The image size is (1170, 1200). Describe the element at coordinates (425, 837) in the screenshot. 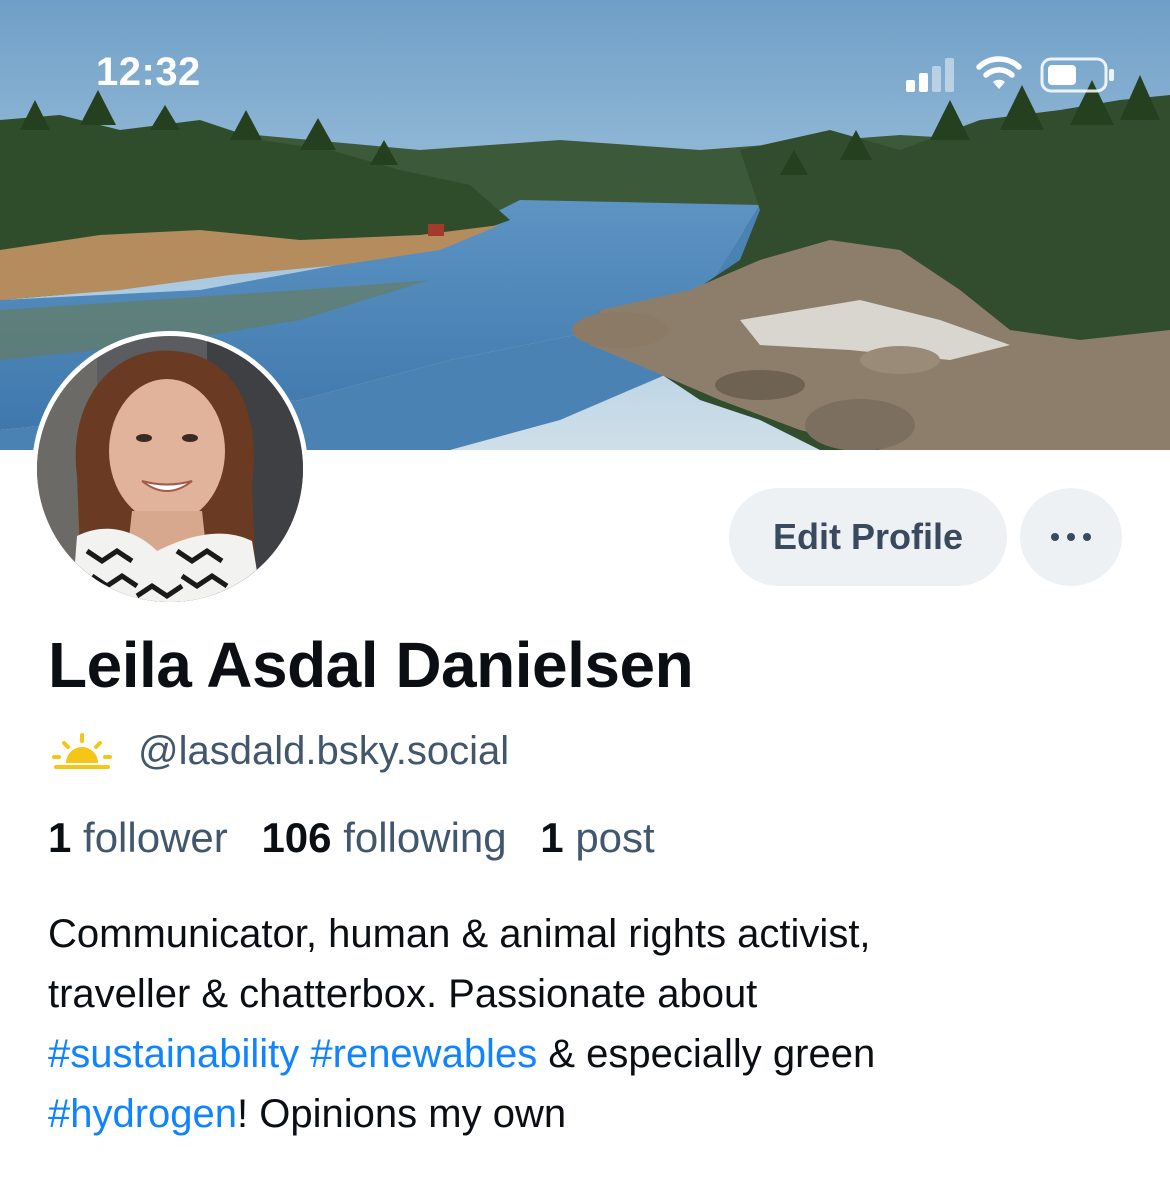

I see `following-label: following` at that location.